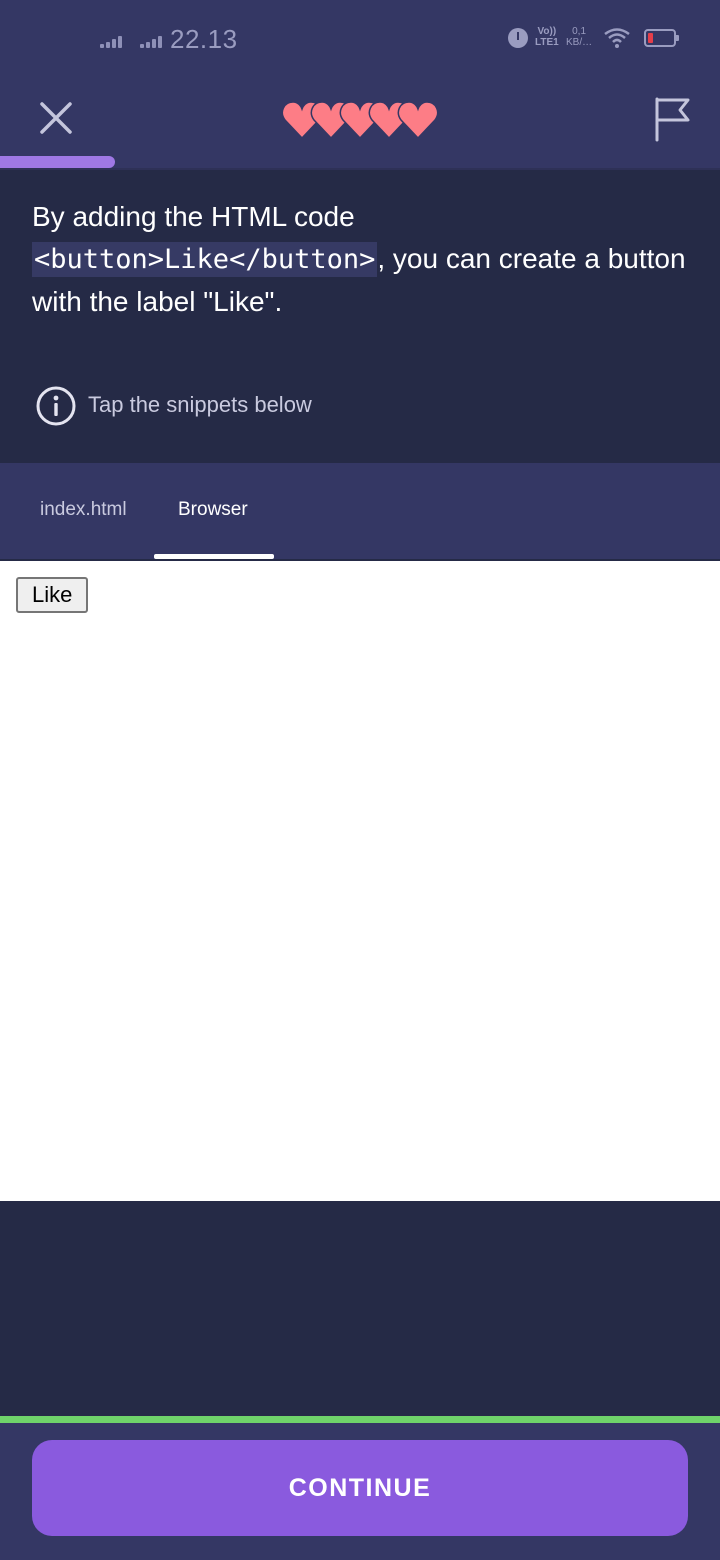 The image size is (720, 1560). Describe the element at coordinates (205, 259) in the screenshot. I see `code-snippet: <button>Like</button>` at that location.